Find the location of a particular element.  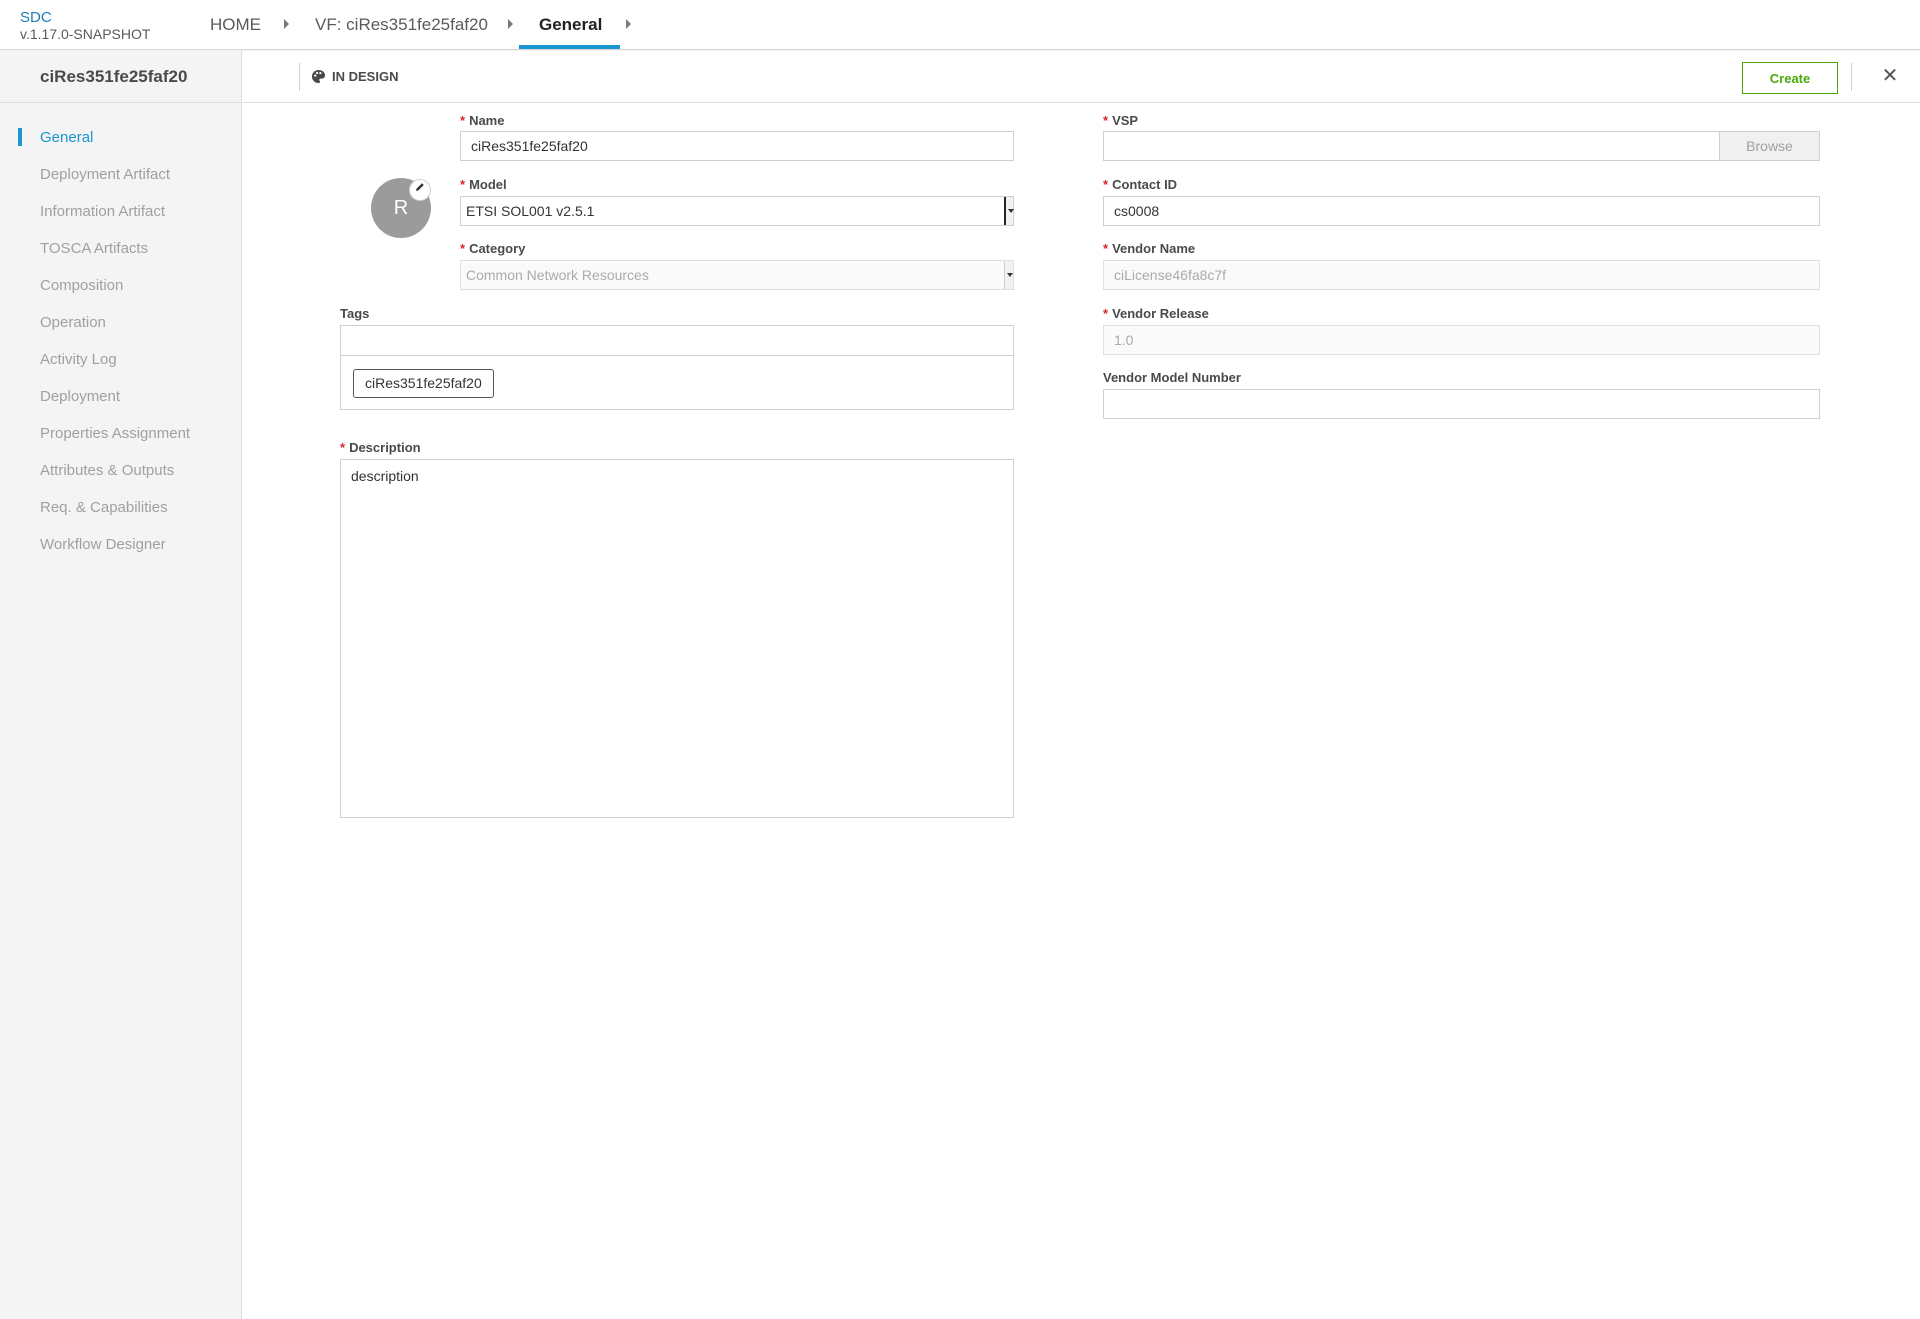

sidebar-item-tosca-artifacts: TOSCA Artifacts is located at coordinates (120, 248).